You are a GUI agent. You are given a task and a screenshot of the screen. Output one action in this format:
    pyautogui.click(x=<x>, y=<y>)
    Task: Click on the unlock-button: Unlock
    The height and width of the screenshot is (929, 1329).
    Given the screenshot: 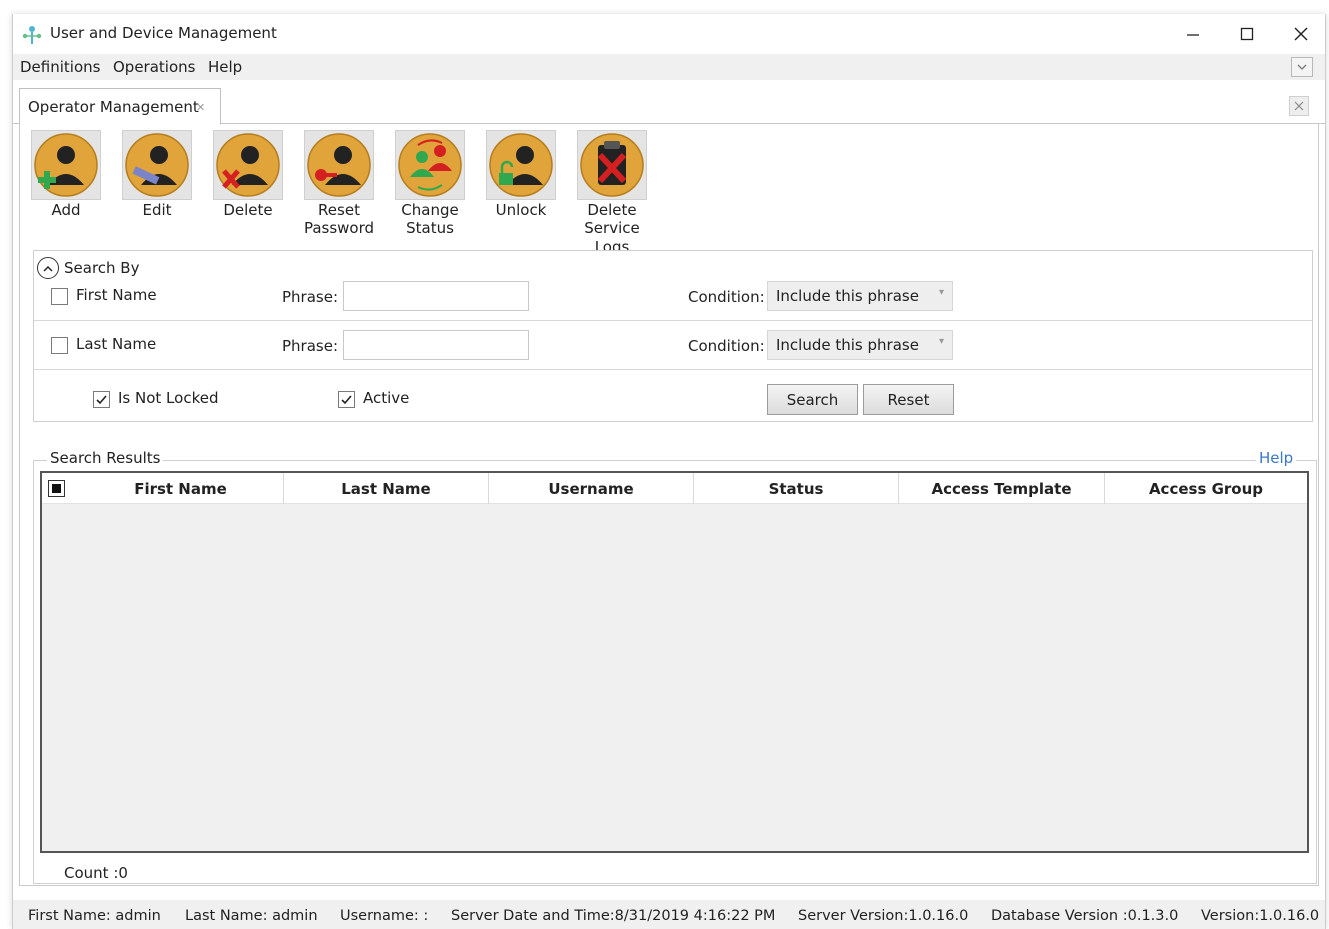 What is the action you would take?
    pyautogui.click(x=521, y=175)
    